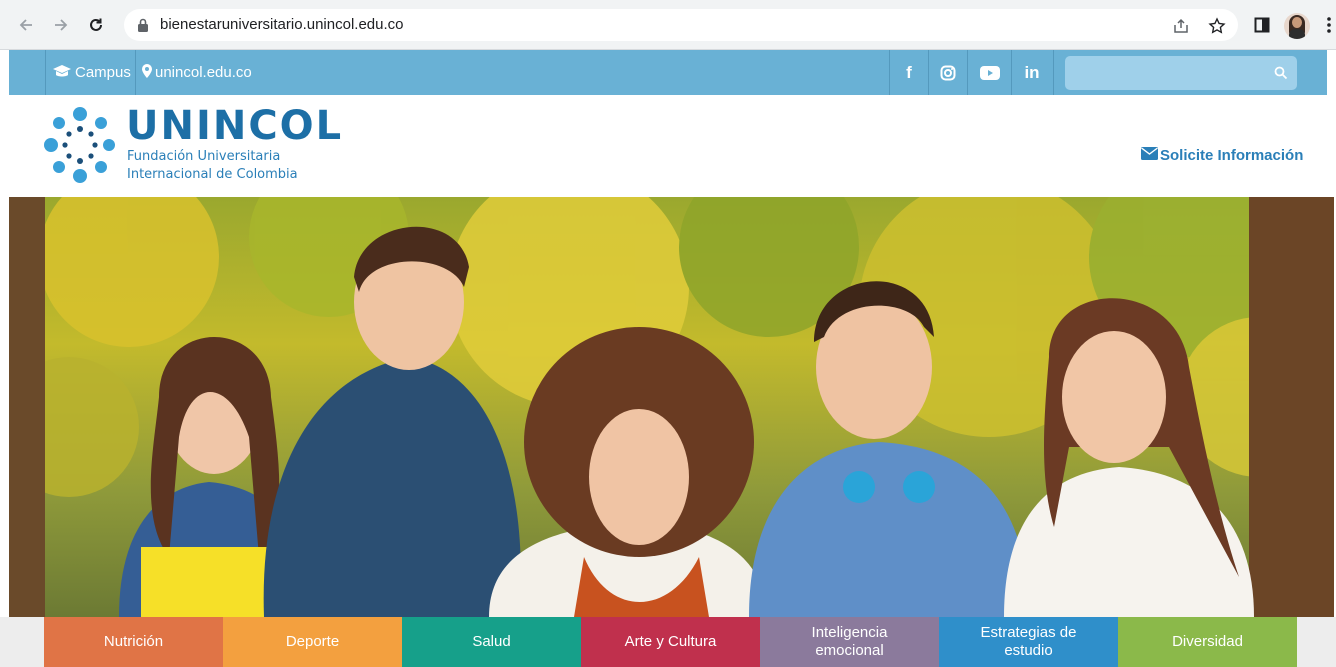 The height and width of the screenshot is (667, 1336). I want to click on top-bar: Campus unincol.edu.co f in, so click(668, 72).